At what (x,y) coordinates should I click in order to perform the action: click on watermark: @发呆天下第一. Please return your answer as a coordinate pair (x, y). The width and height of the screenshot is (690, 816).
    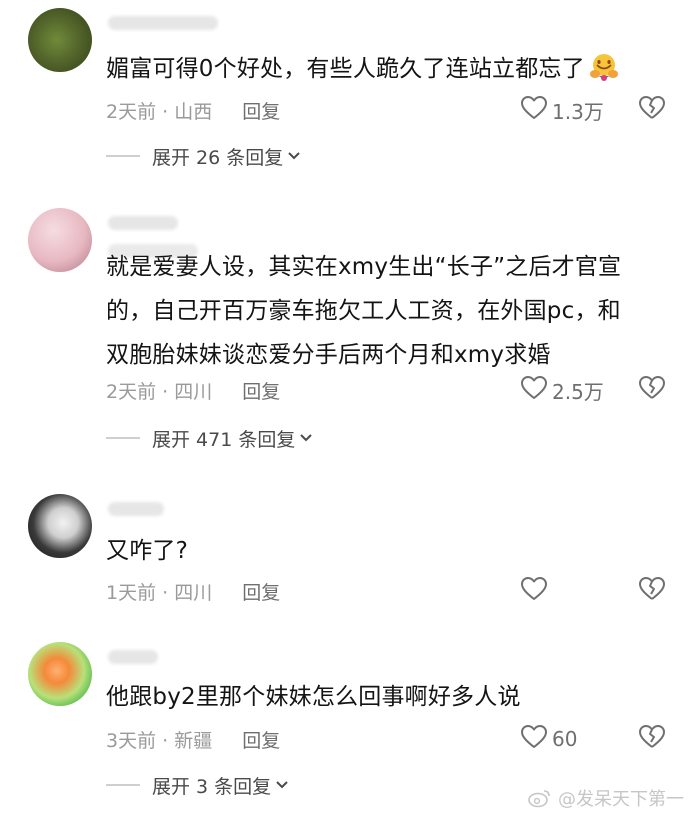
    Looking at the image, I should click on (606, 798).